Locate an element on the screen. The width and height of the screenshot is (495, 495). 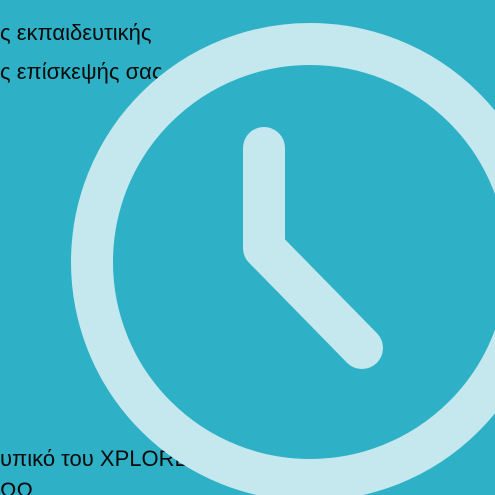
text-line-2: ς επίσκεψής σας. is located at coordinates (84, 71).